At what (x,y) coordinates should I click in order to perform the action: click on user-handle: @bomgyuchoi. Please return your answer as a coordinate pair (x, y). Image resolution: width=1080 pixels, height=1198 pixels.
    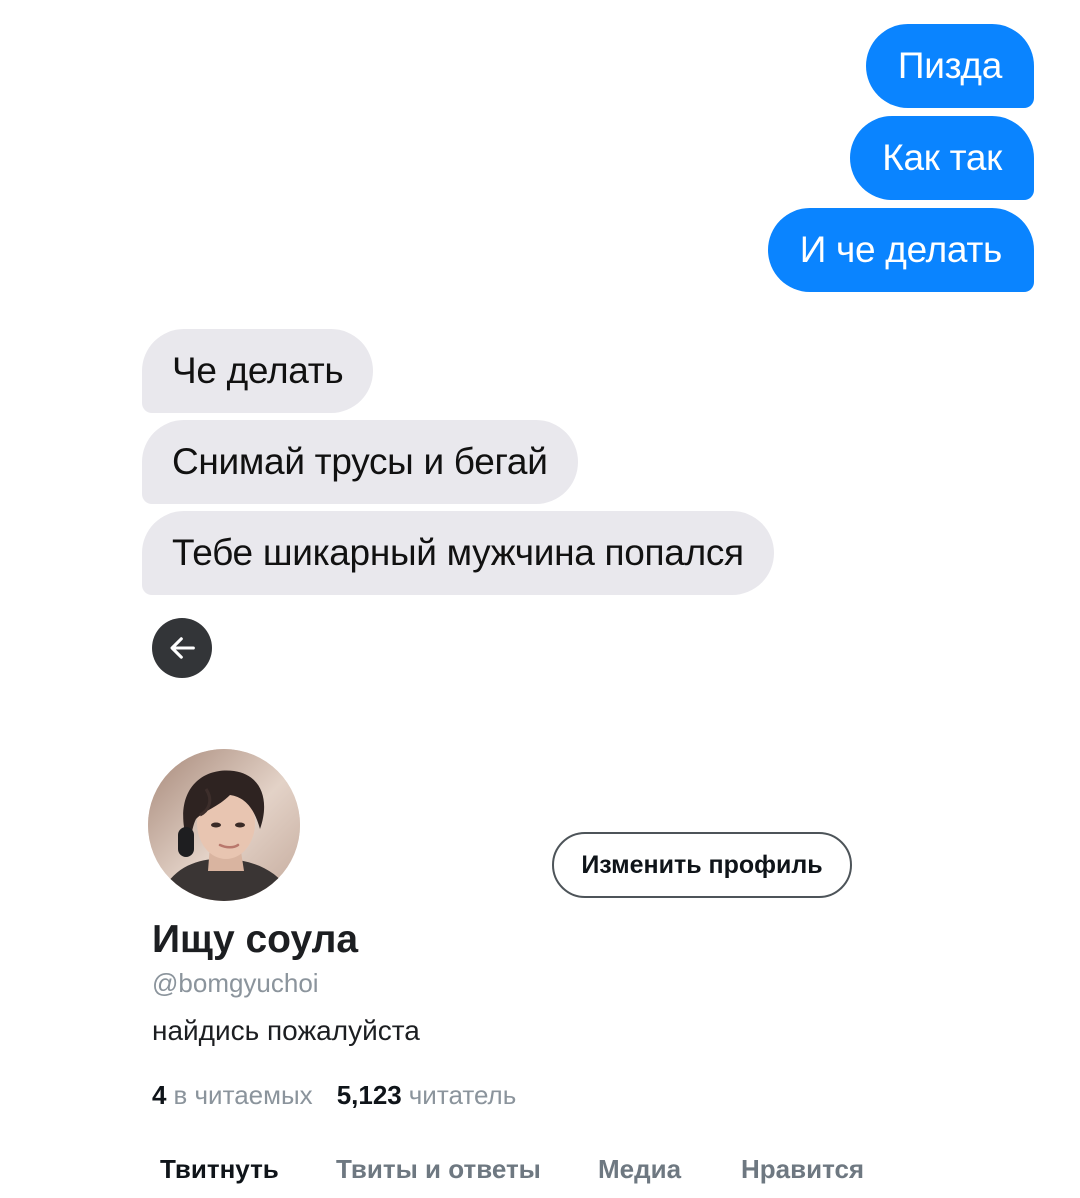
    Looking at the image, I should click on (235, 983).